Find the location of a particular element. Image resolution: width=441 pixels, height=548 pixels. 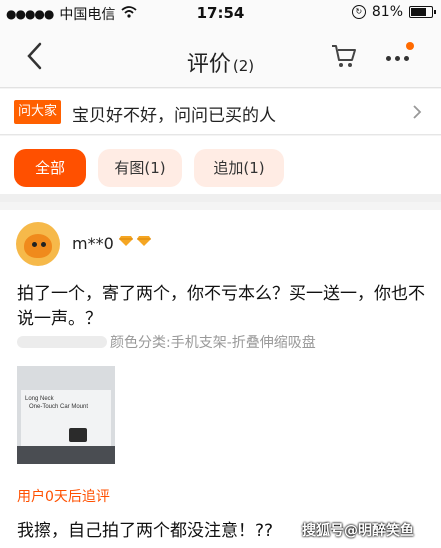

photo-label-line1: Long Neck is located at coordinates (39, 399).